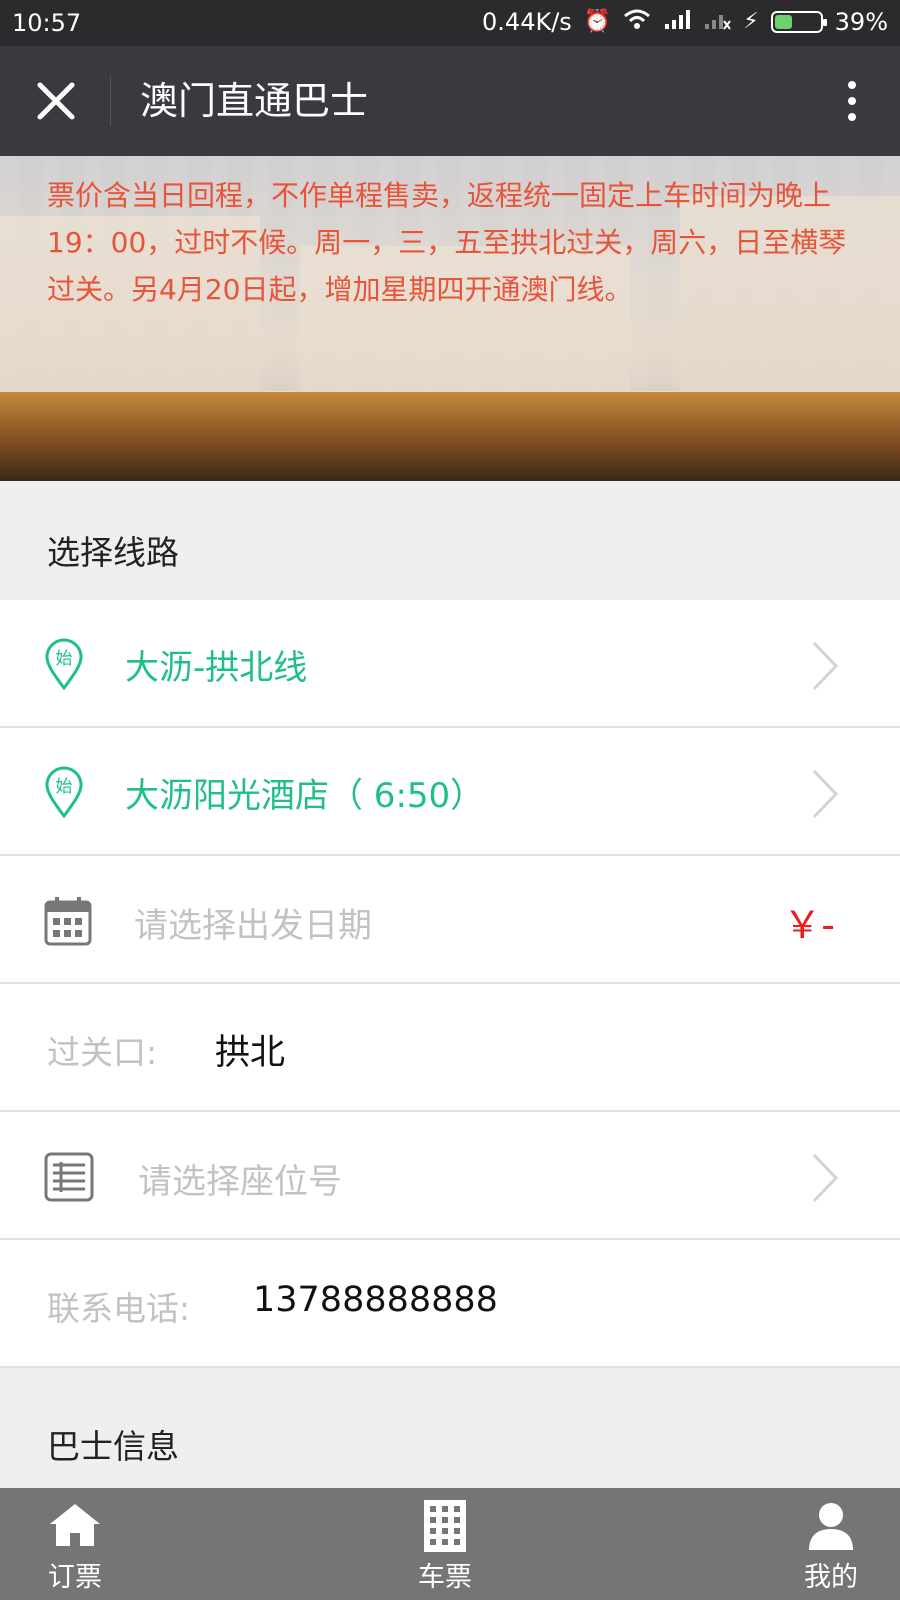  I want to click on tab-label: 订票, so click(75, 1577).